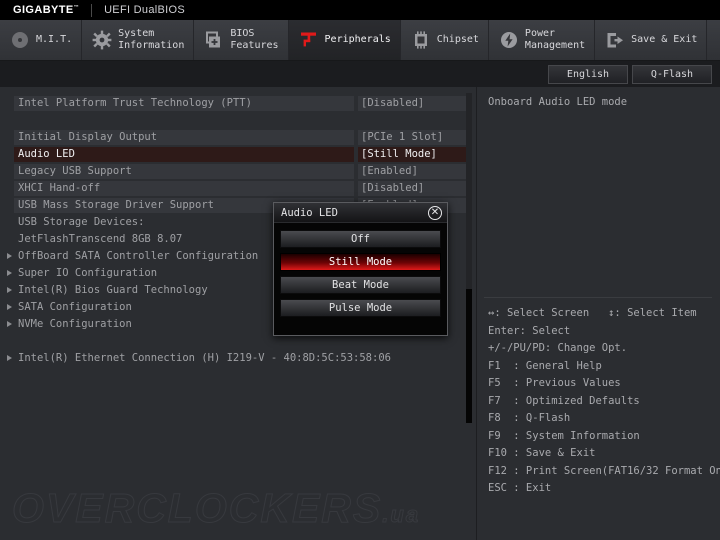  What do you see at coordinates (138, 256) in the screenshot?
I see `setting-label: OffBoard SATA Controller Configuration` at bounding box center [138, 256].